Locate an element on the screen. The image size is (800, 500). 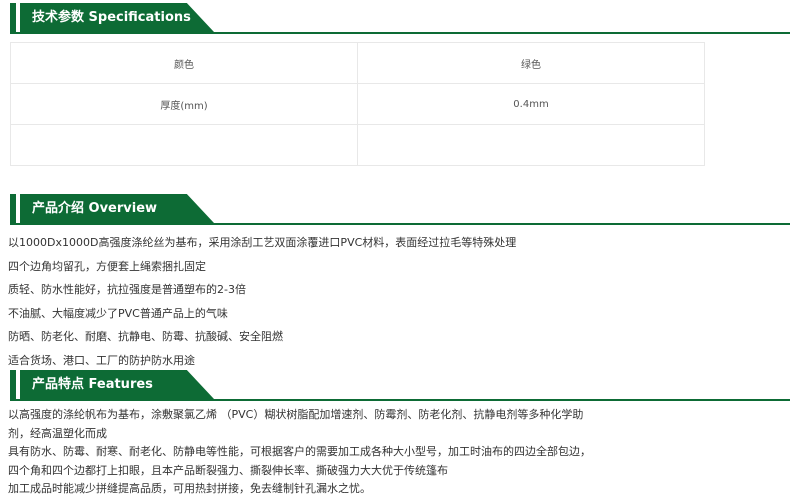
table-row: 颜色 绿色 is located at coordinates (357, 63).